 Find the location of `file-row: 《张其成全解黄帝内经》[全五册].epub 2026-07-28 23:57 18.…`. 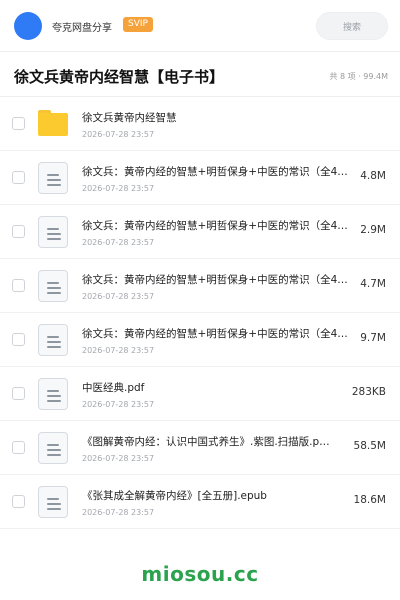

file-row: 《张其成全解黄帝内经》[全五册].epub 2026-07-28 23:57 18.… is located at coordinates (200, 502).